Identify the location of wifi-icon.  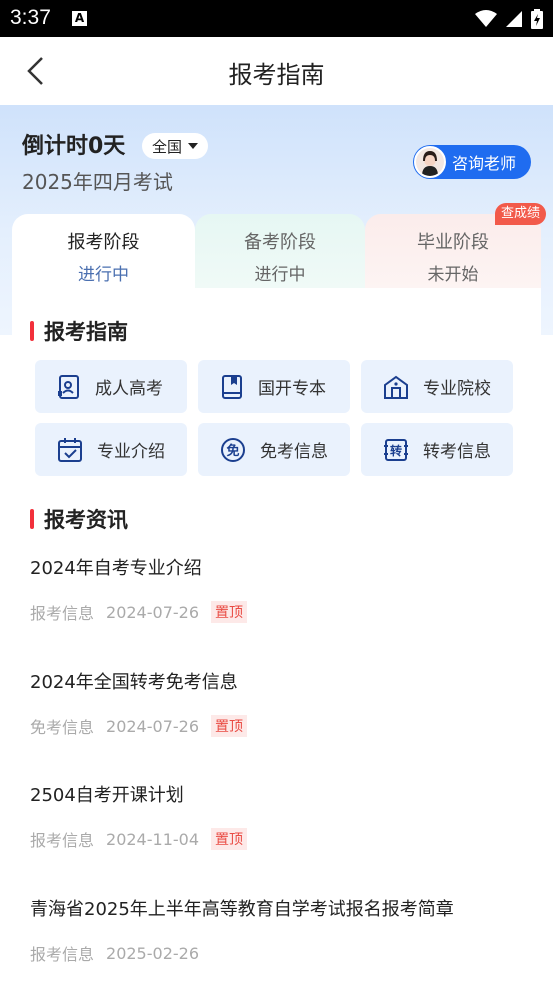
(486, 18).